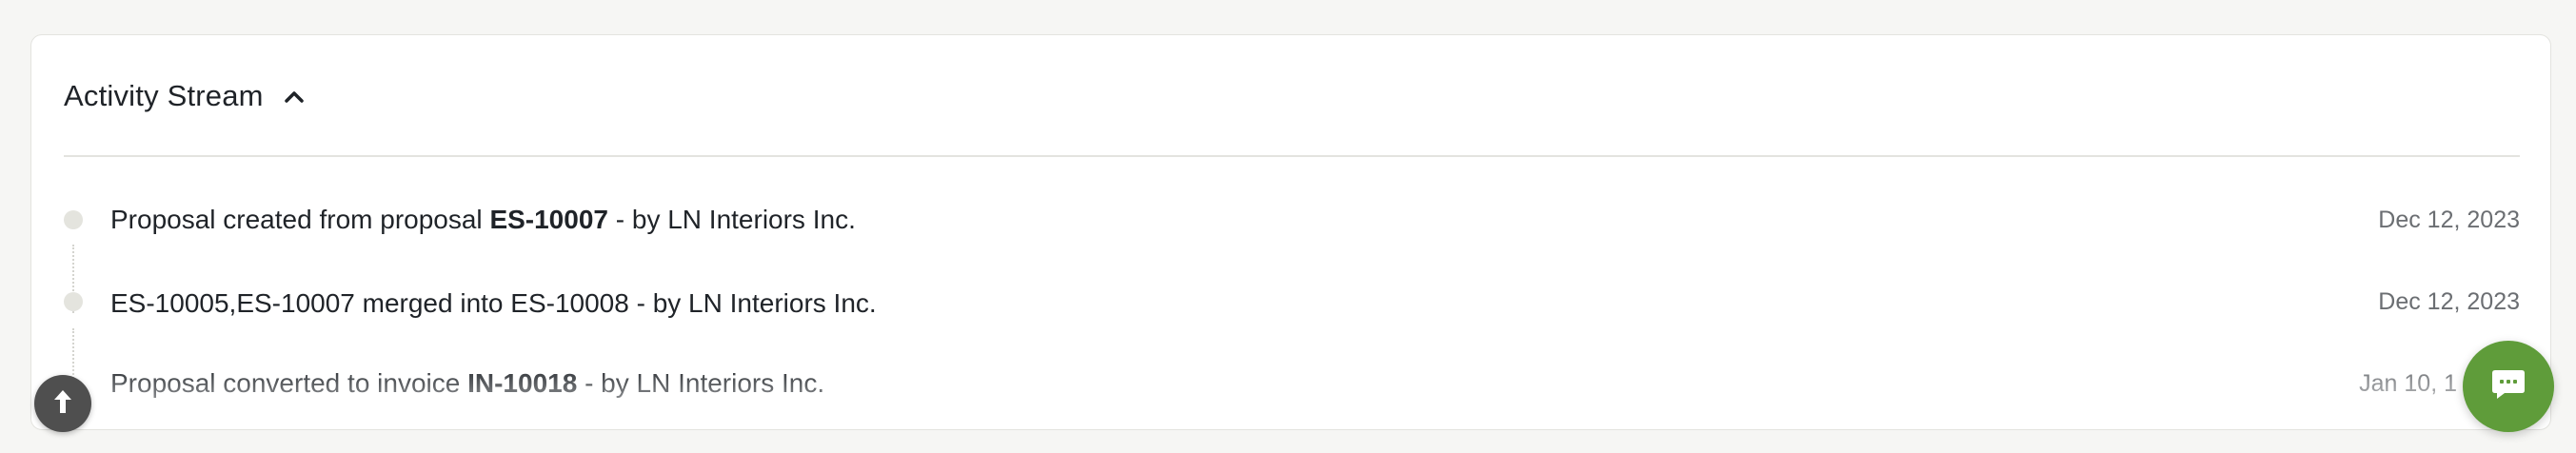 This screenshot has width=2576, height=453. What do you see at coordinates (294, 97) in the screenshot?
I see `chevron-up-icon` at bounding box center [294, 97].